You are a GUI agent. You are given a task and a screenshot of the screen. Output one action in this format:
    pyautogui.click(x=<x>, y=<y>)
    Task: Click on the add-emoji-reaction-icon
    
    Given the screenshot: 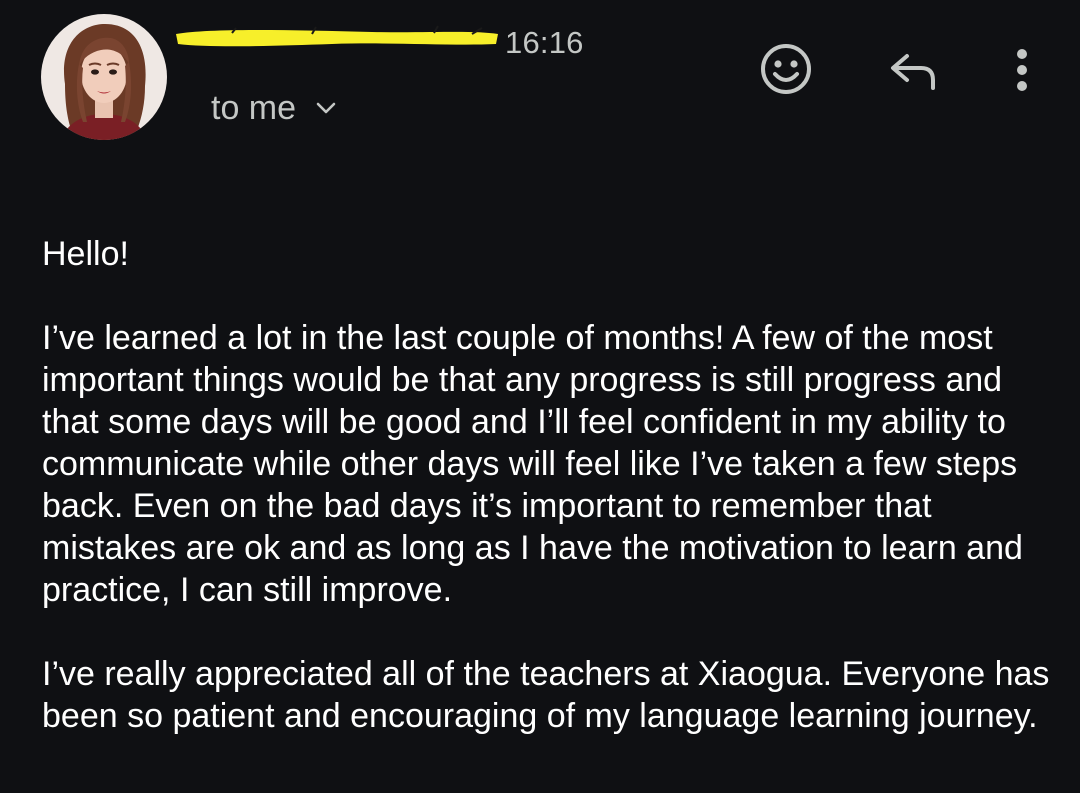 What is the action you would take?
    pyautogui.click(x=786, y=69)
    